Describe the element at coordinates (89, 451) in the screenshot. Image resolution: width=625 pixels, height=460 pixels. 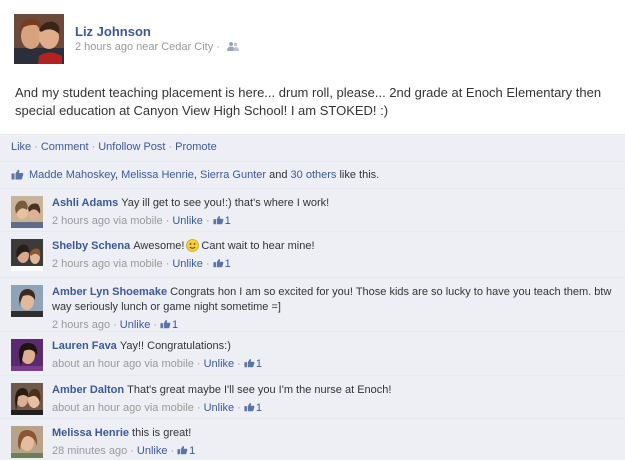
I see `comment-time: 28 minutes ago` at that location.